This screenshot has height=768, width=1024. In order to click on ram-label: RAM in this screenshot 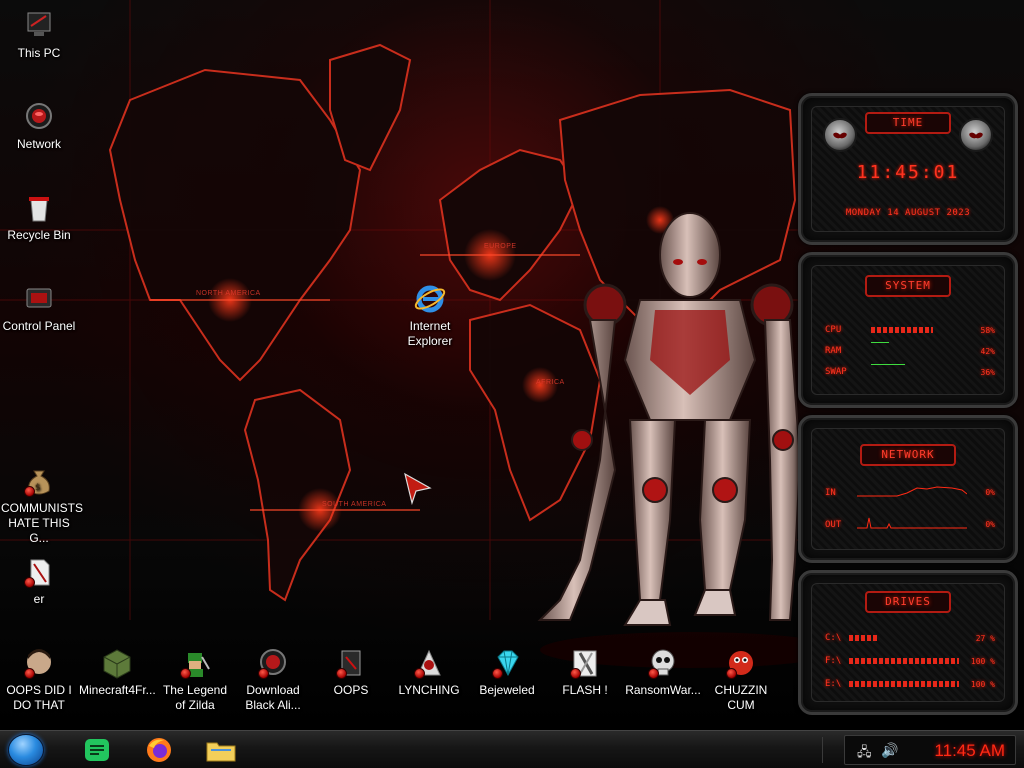, I will do `click(833, 351)`.